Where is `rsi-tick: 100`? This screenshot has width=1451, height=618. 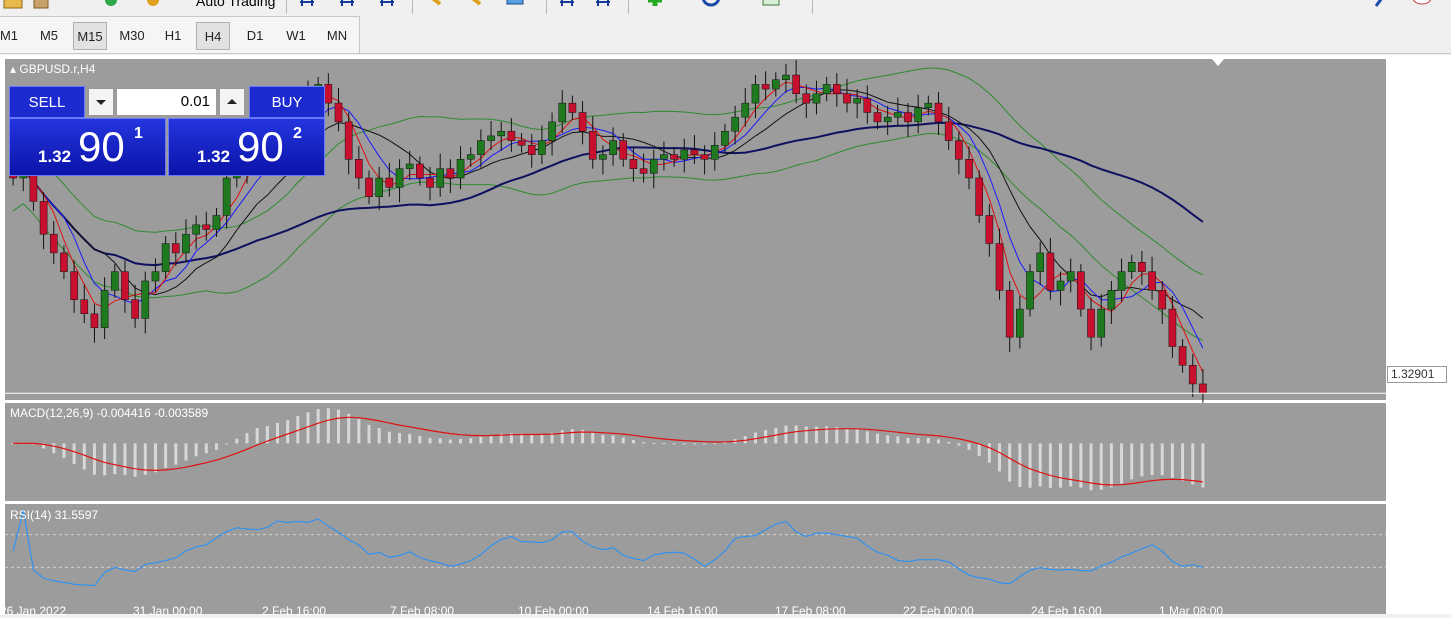 rsi-tick: 100 is located at coordinates (1400, 513).